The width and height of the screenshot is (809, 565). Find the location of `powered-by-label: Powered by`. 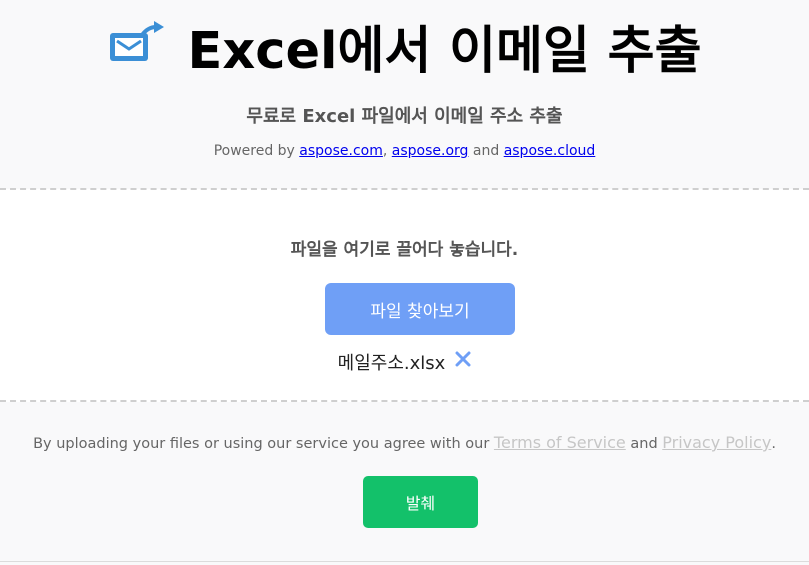

powered-by-label: Powered by is located at coordinates (256, 151).